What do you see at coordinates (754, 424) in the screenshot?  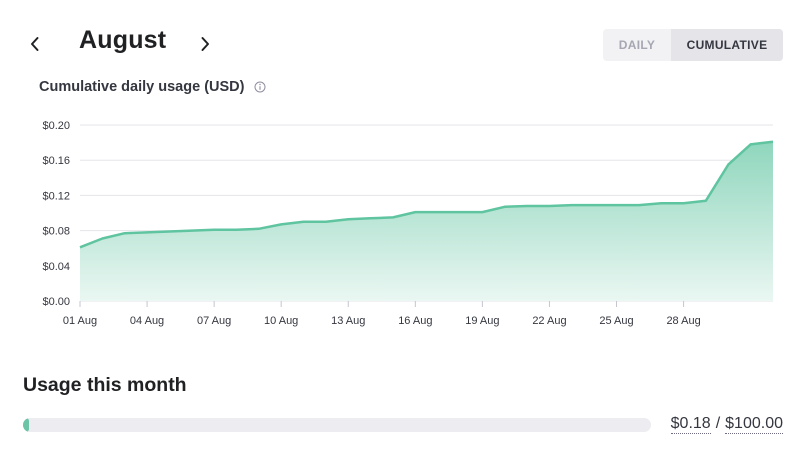 I see `usage-limit: $100.00` at bounding box center [754, 424].